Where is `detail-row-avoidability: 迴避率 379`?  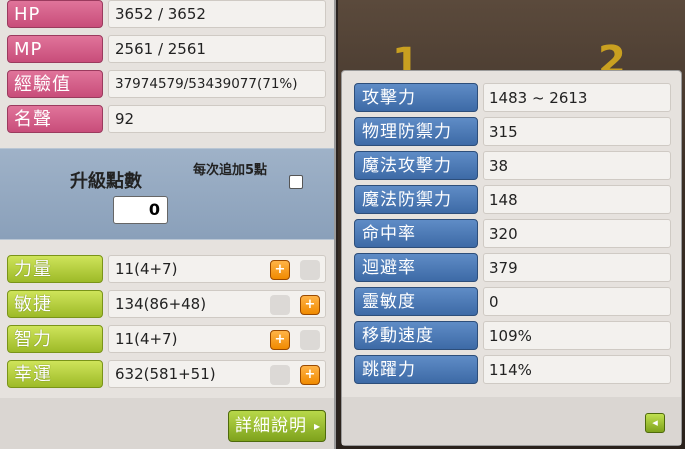 detail-row-avoidability: 迴避率 379 is located at coordinates (516, 268).